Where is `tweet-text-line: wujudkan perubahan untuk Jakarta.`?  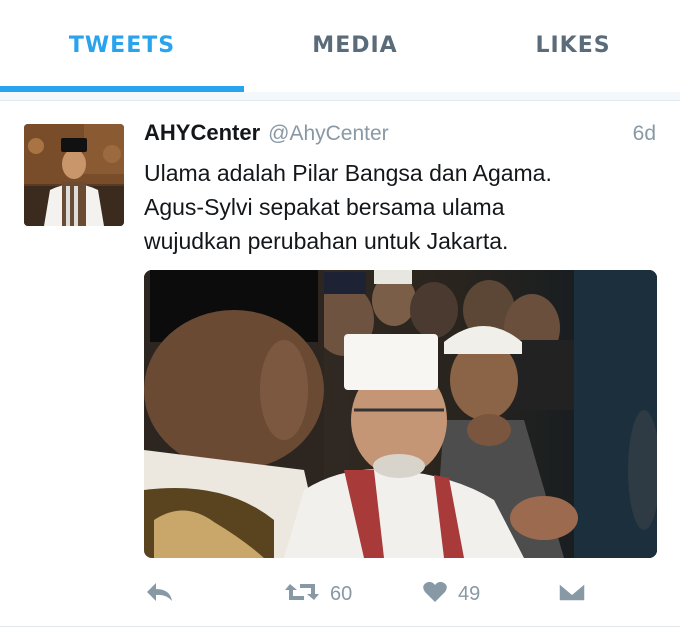
tweet-text-line: wujudkan perubahan untuk Jakarta. is located at coordinates (326, 241).